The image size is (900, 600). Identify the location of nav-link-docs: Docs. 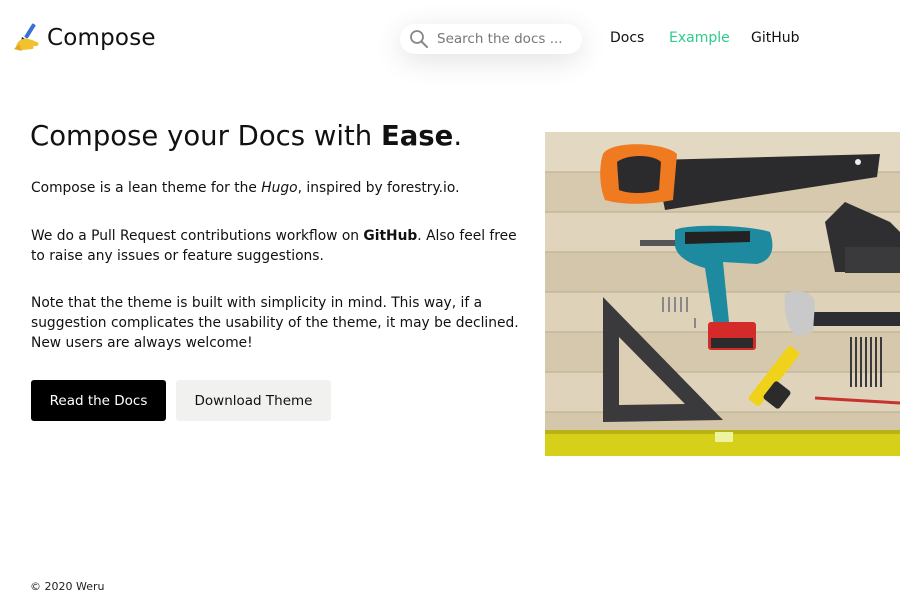
(627, 38).